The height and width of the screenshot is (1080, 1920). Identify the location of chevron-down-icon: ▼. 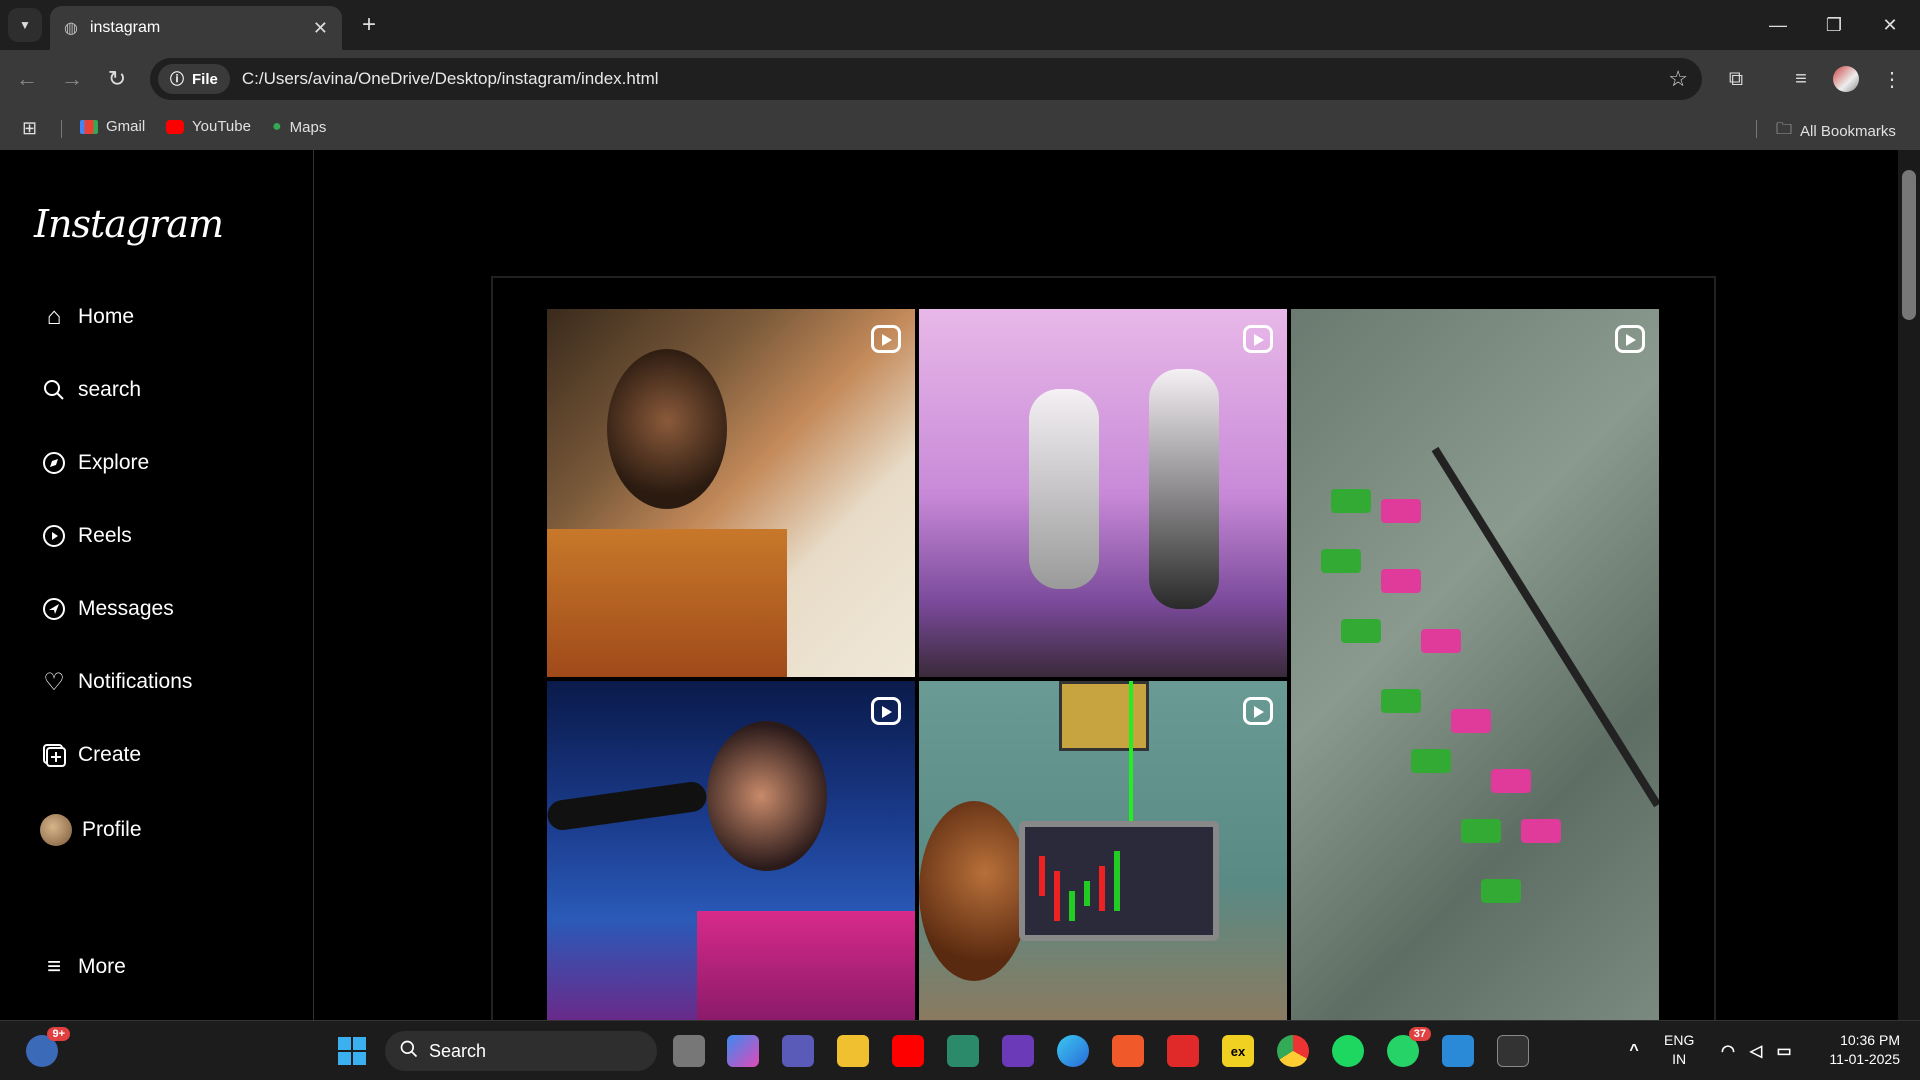
(25, 25).